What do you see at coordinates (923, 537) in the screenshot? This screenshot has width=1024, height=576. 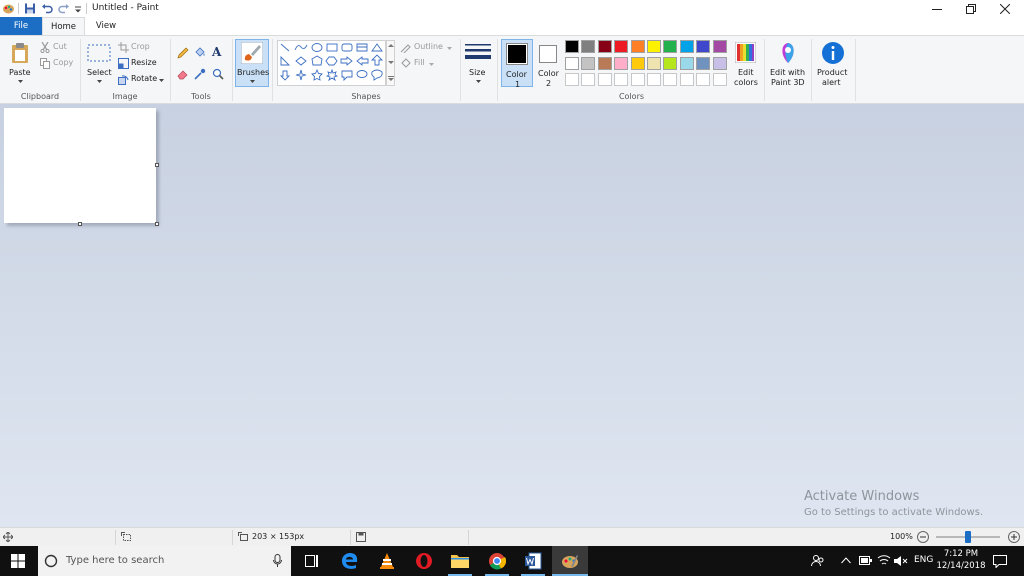 I see `zoom-out-button` at bounding box center [923, 537].